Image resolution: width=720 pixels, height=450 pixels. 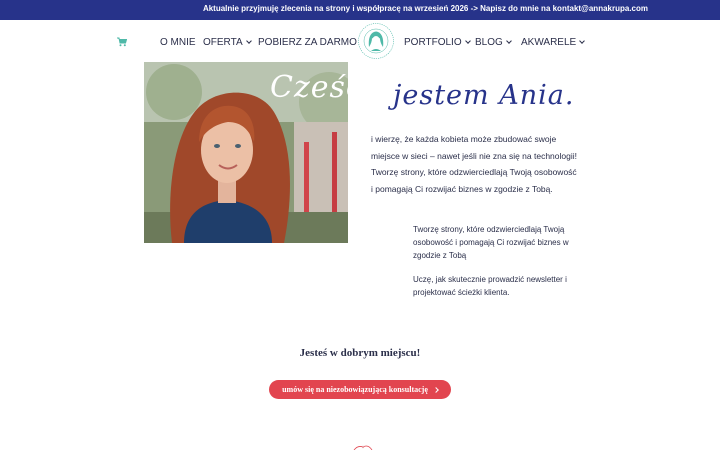 What do you see at coordinates (484, 95) in the screenshot?
I see `hero-headline: jestem Ania.` at bounding box center [484, 95].